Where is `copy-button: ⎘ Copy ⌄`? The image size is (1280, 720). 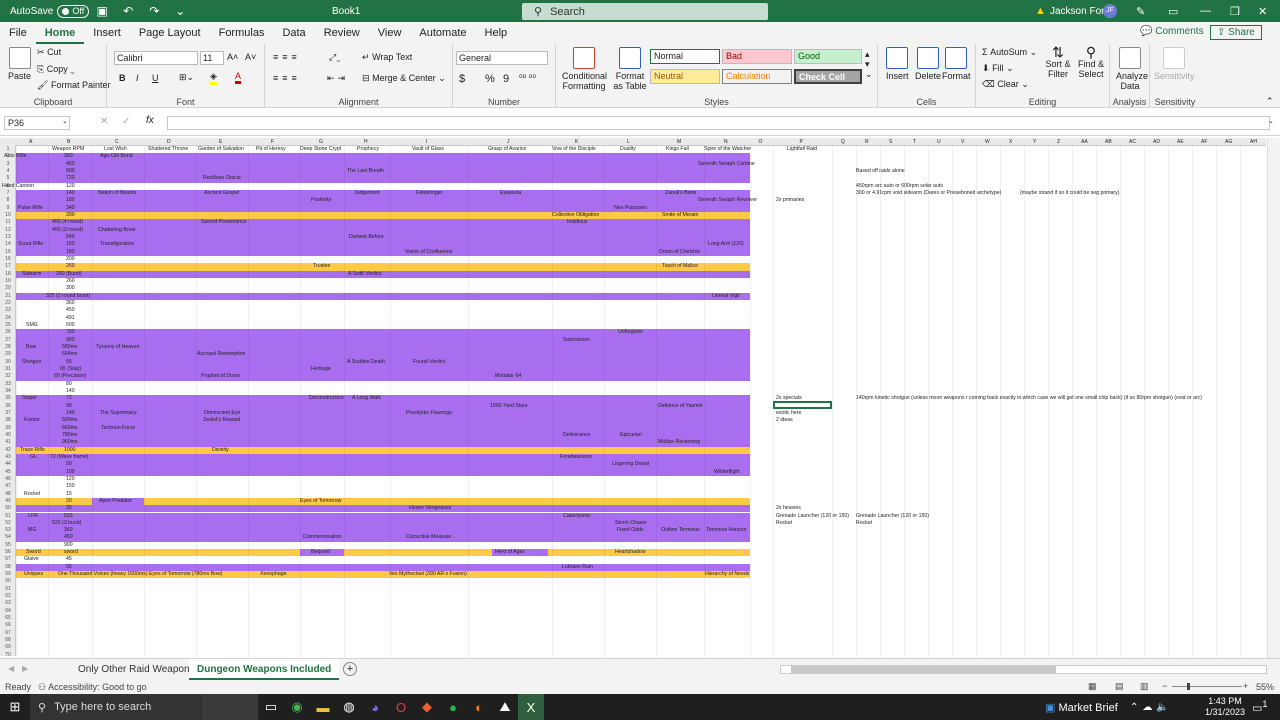 copy-button: ⎘ Copy ⌄ is located at coordinates (55, 69).